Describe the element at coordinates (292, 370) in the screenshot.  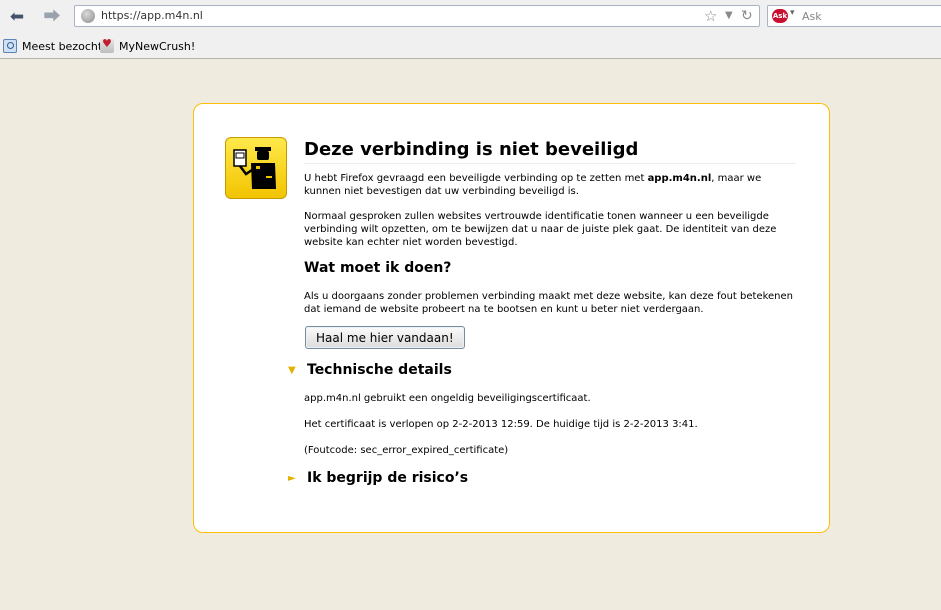
I see `expanded-triangle-icon: ▼` at that location.